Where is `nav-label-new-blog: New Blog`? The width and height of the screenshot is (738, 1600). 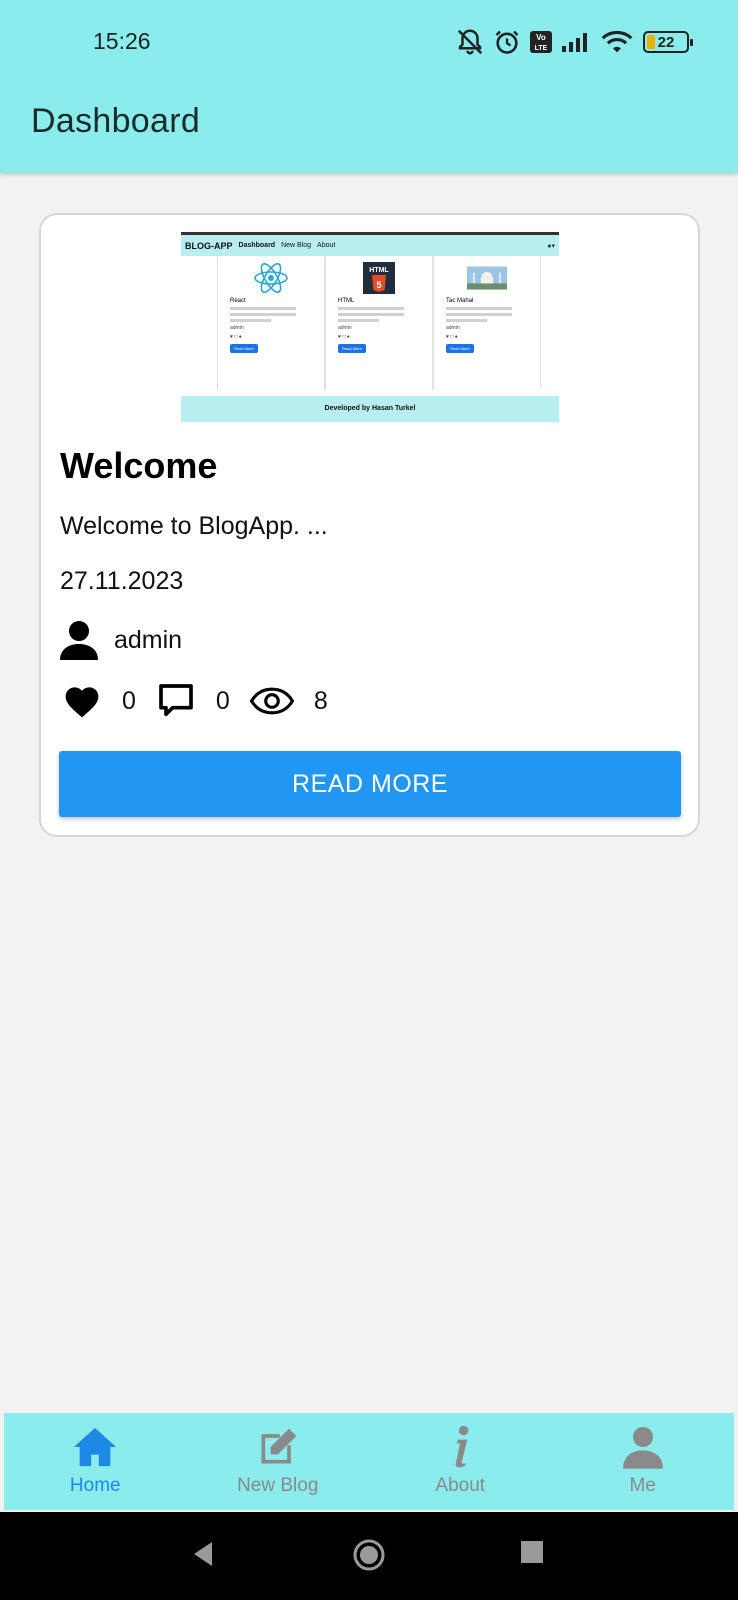
nav-label-new-blog: New Blog is located at coordinates (278, 1485).